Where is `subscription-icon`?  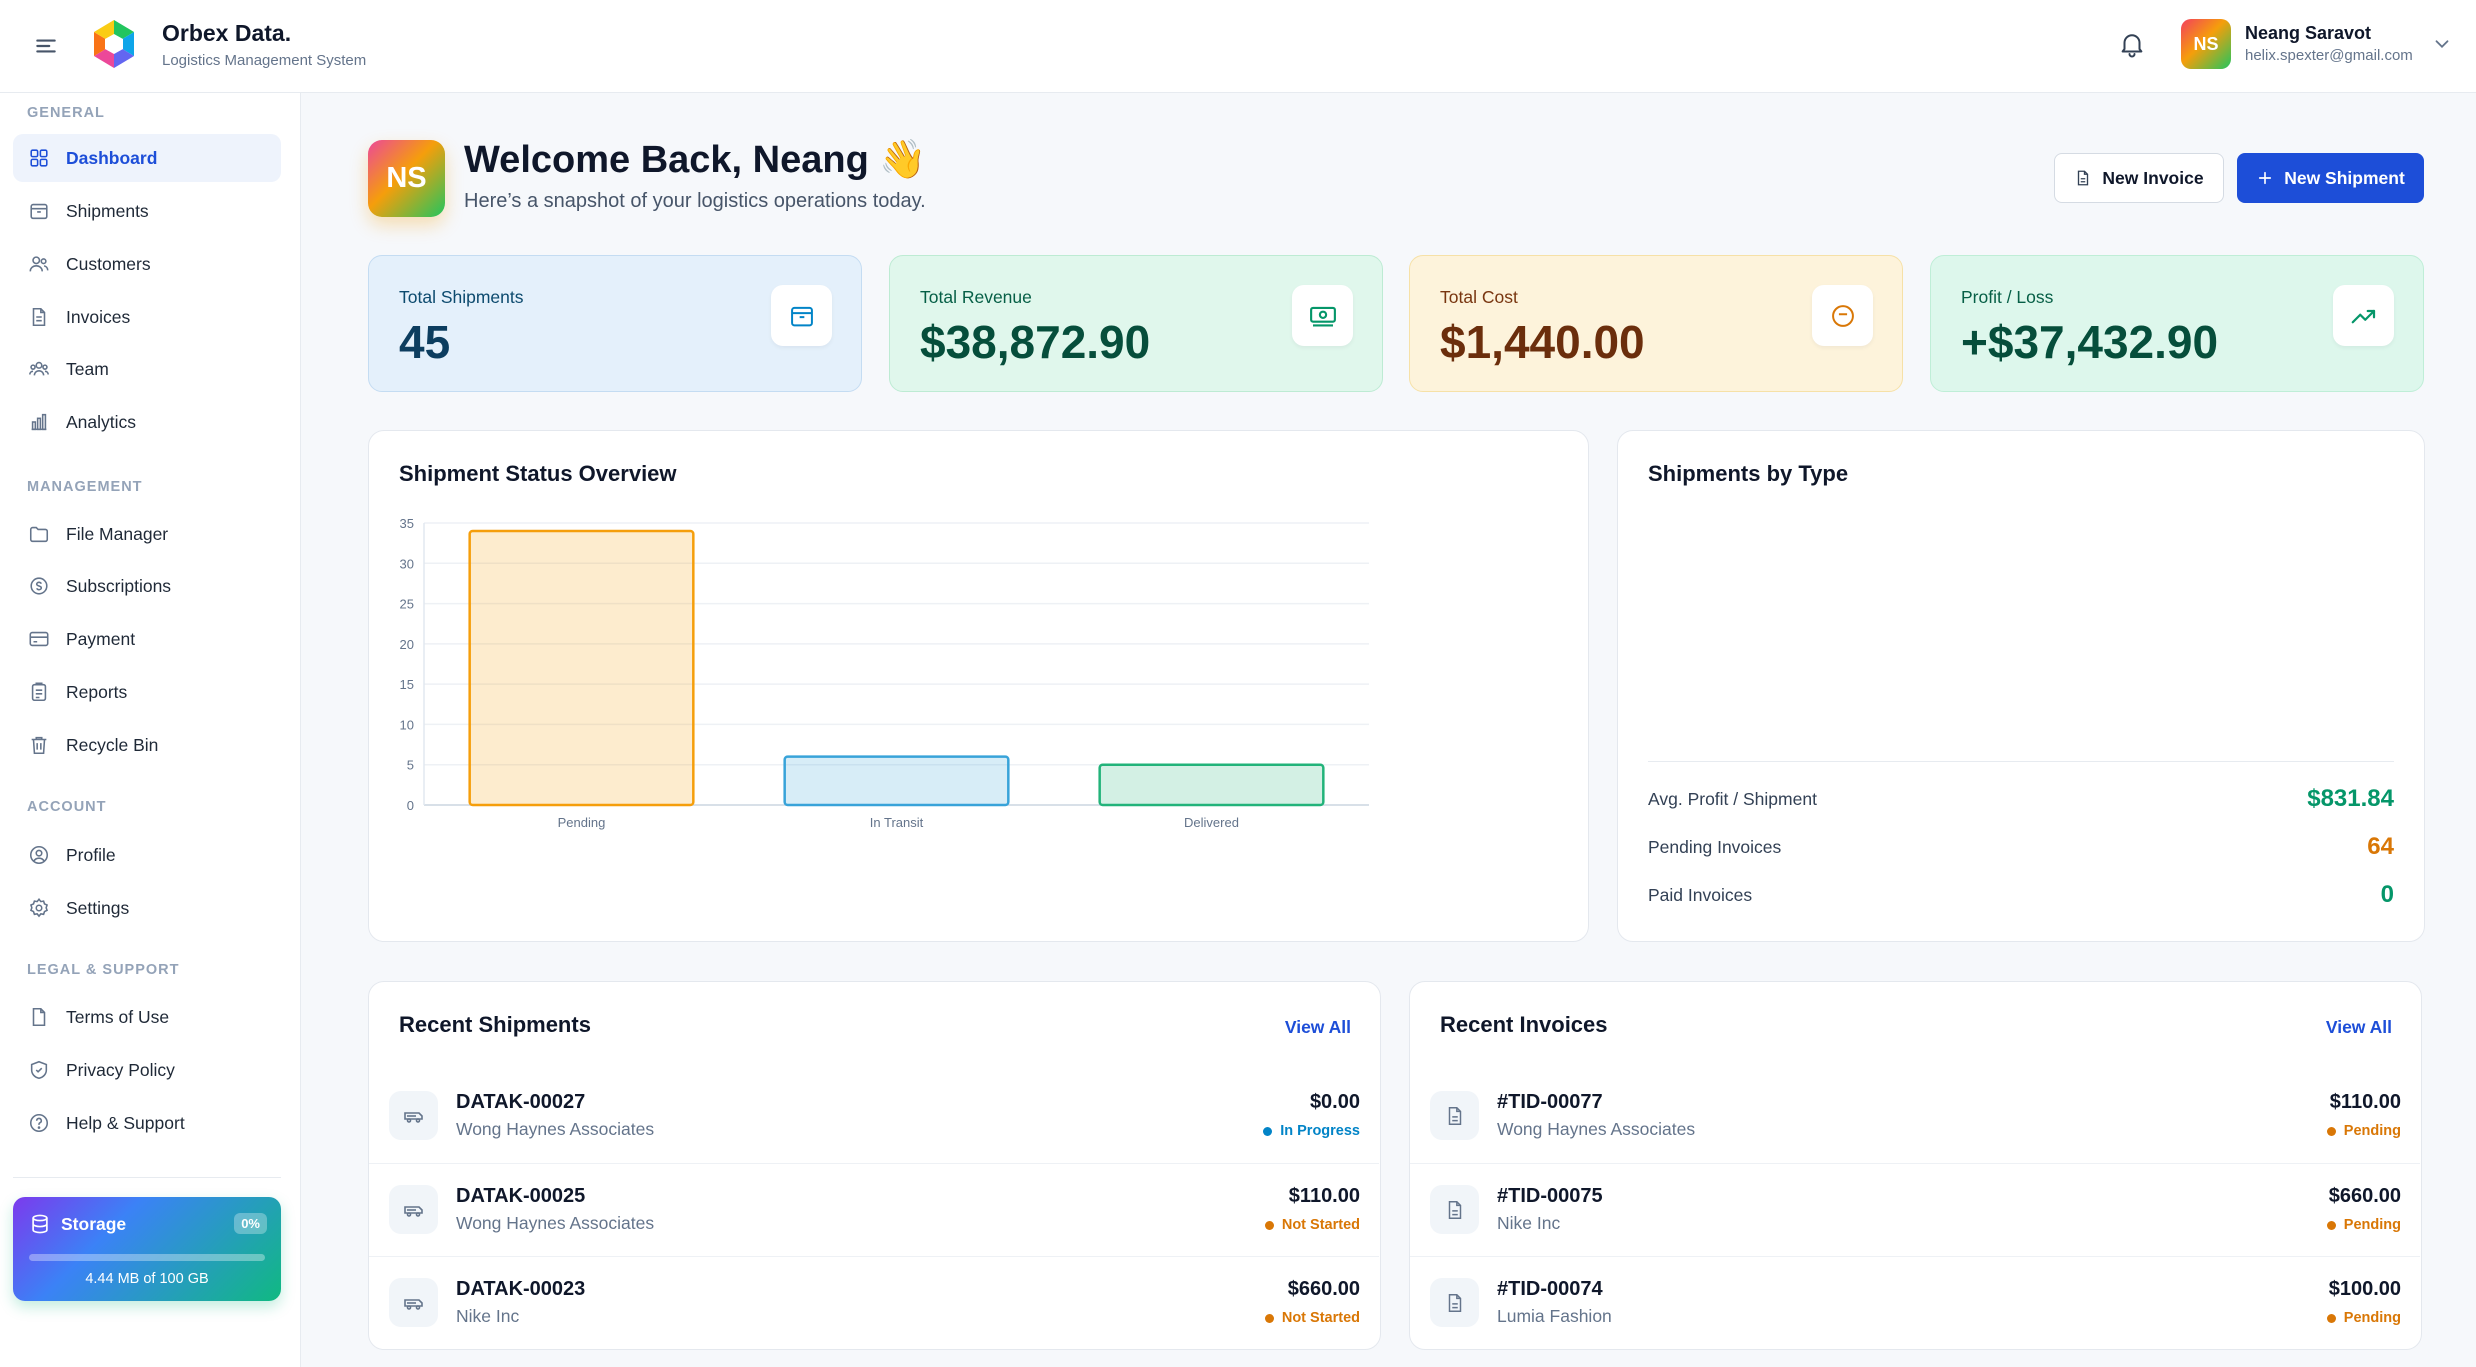
subscription-icon is located at coordinates (39, 586).